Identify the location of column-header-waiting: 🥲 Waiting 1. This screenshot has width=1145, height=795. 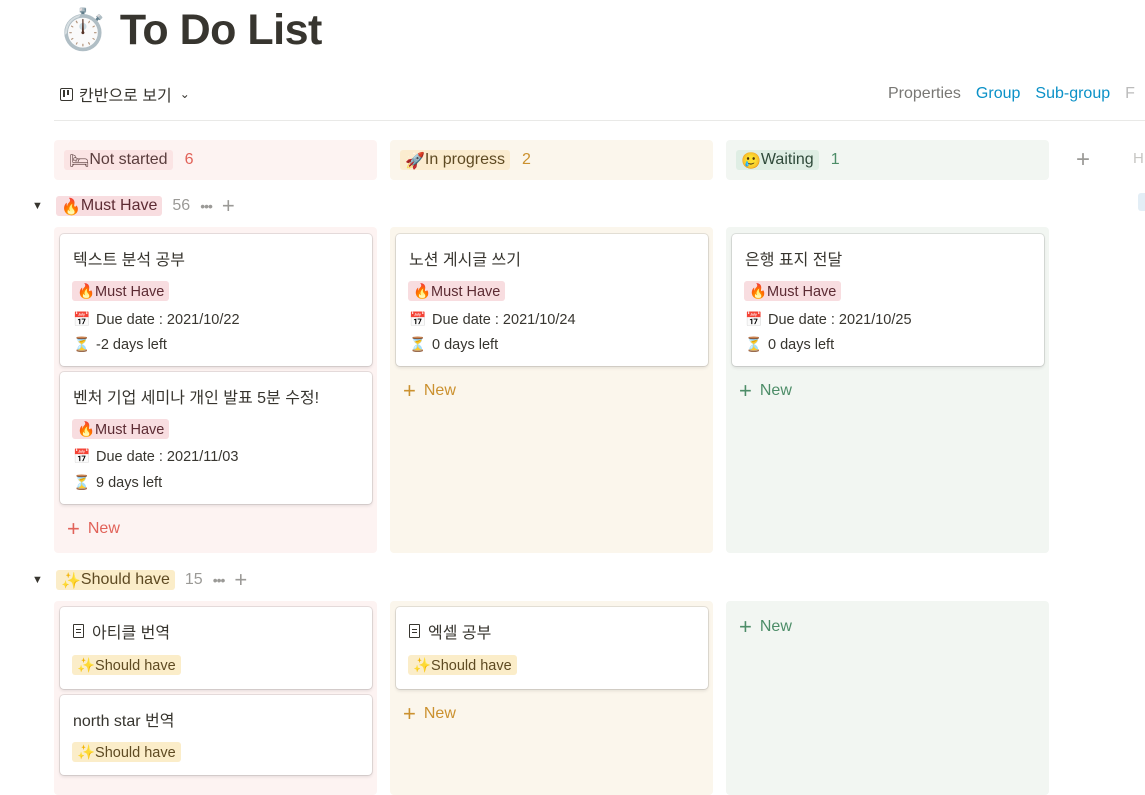
(887, 160).